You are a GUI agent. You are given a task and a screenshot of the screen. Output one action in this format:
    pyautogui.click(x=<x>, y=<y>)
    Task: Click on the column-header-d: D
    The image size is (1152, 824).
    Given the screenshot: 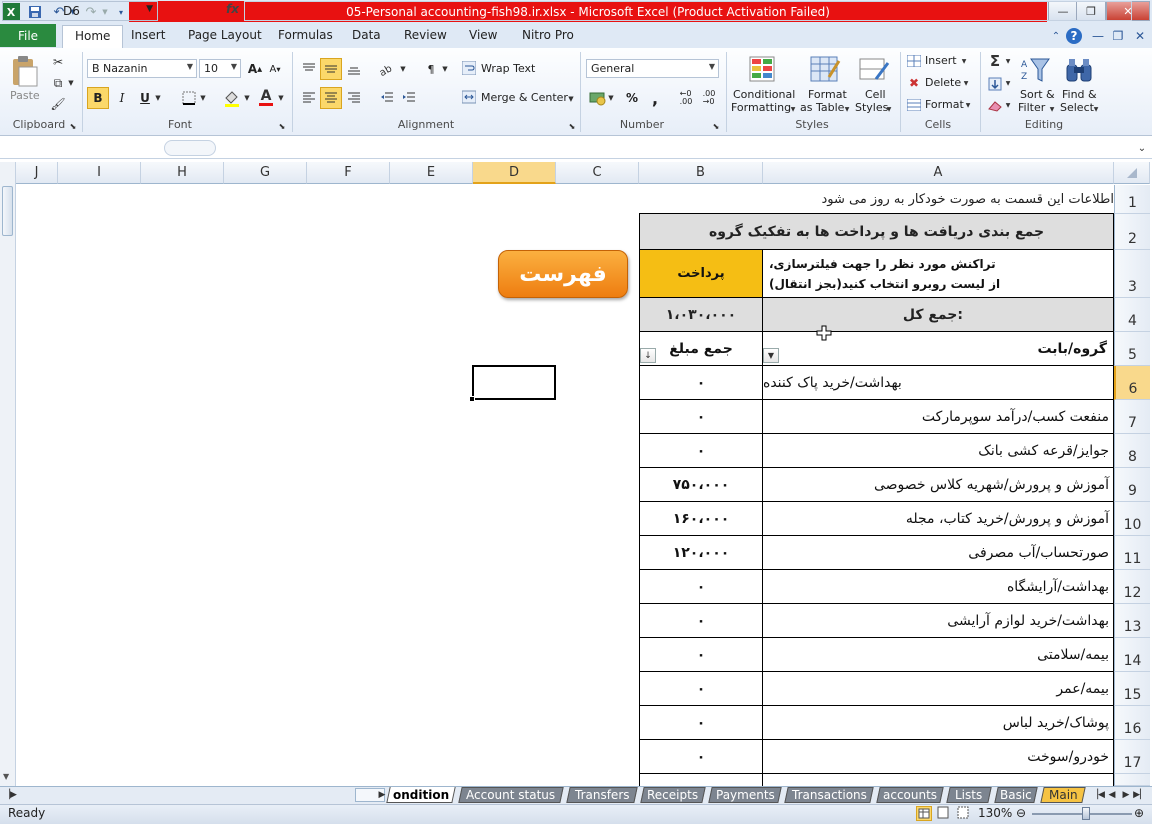 What is the action you would take?
    pyautogui.click(x=514, y=173)
    